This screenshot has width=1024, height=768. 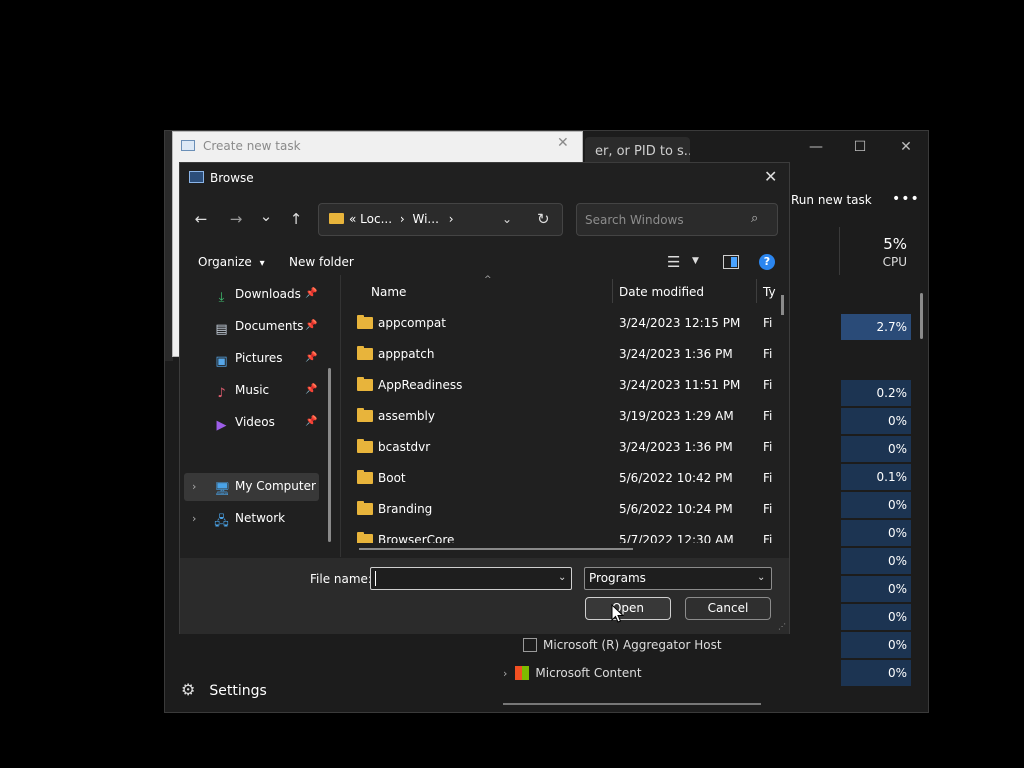 What do you see at coordinates (906, 199) in the screenshot?
I see `more-options-icon: •••` at bounding box center [906, 199].